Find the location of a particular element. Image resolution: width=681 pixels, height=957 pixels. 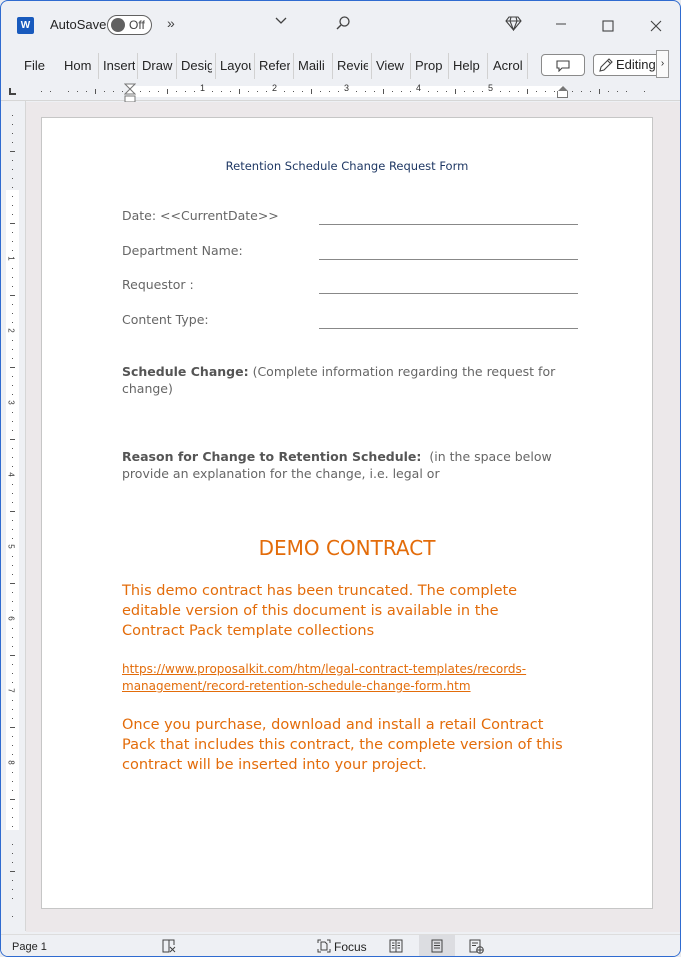

horizontal-ruler: 1 2 3 4 5 is located at coordinates (340, 92).